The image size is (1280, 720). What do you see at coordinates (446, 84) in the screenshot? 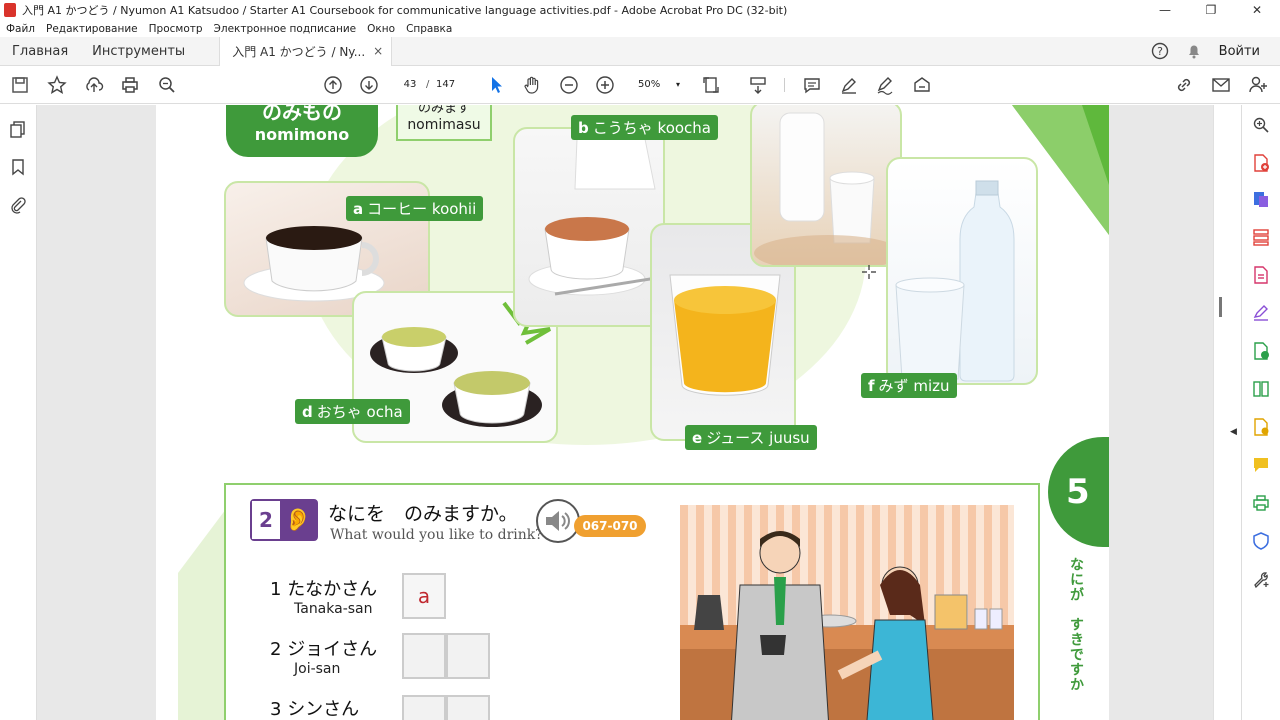
I see `page-total: 147` at bounding box center [446, 84].